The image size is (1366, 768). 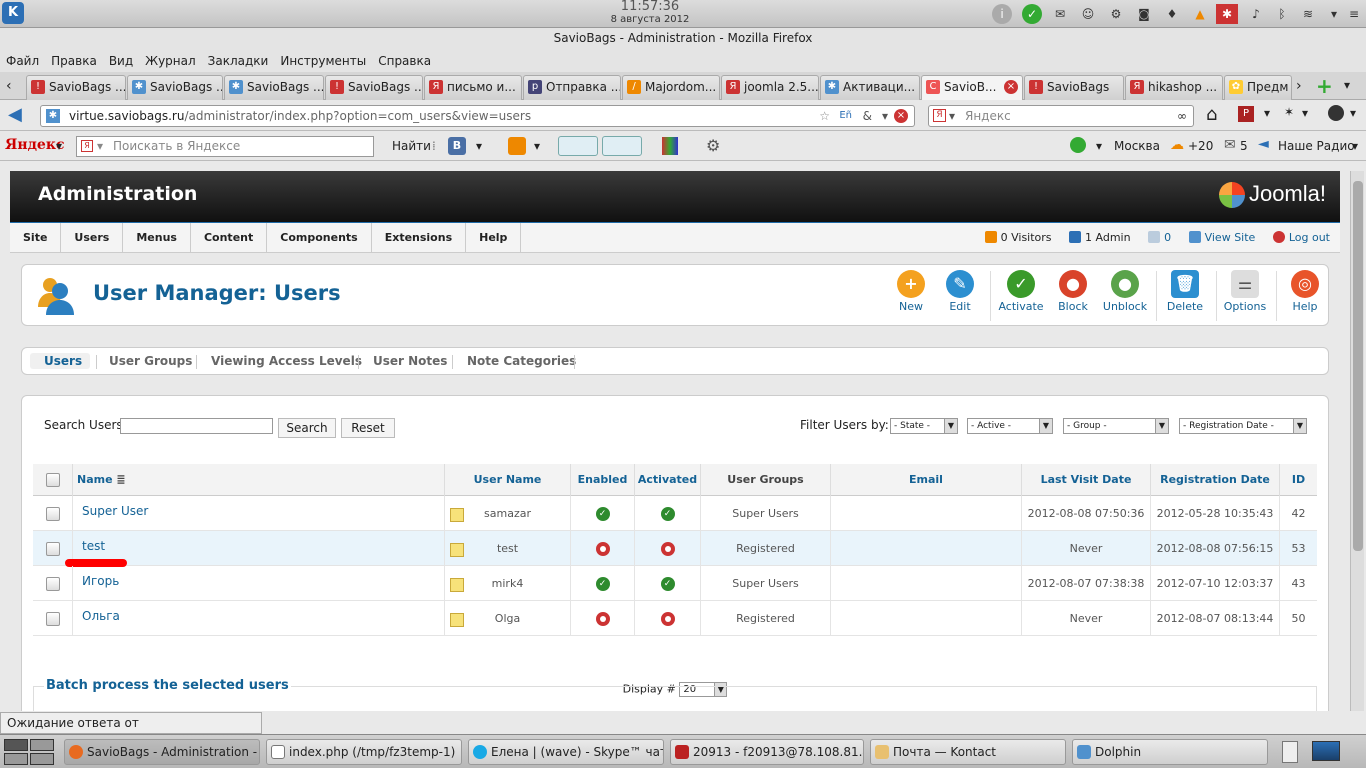 I want to click on user-name-link: Игорь, so click(x=100, y=581).